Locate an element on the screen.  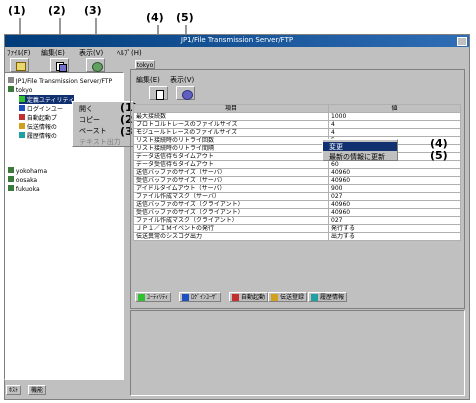
tree-host-oosaka: oosaka is located at coordinates (22, 180).